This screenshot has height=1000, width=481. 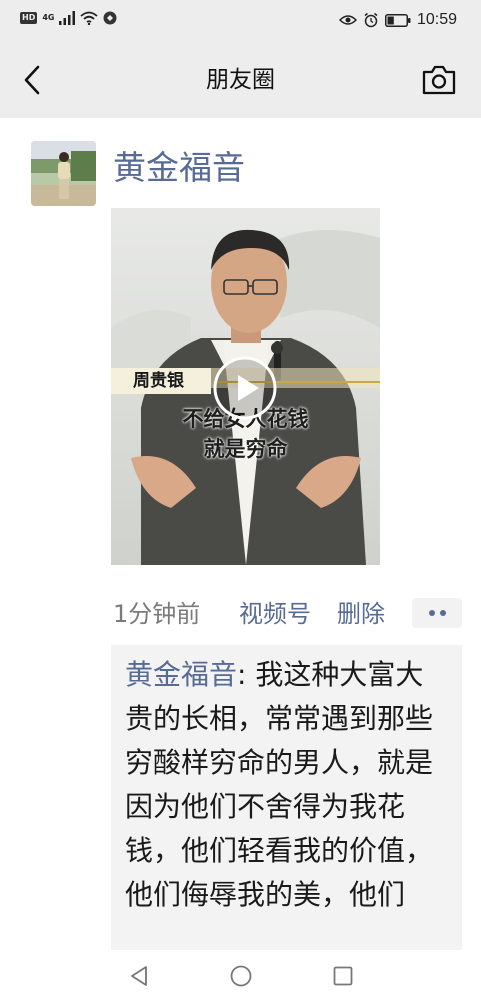 I want to click on post-meta-row: 1分钟前 视频号 删除, so click(x=289, y=614).